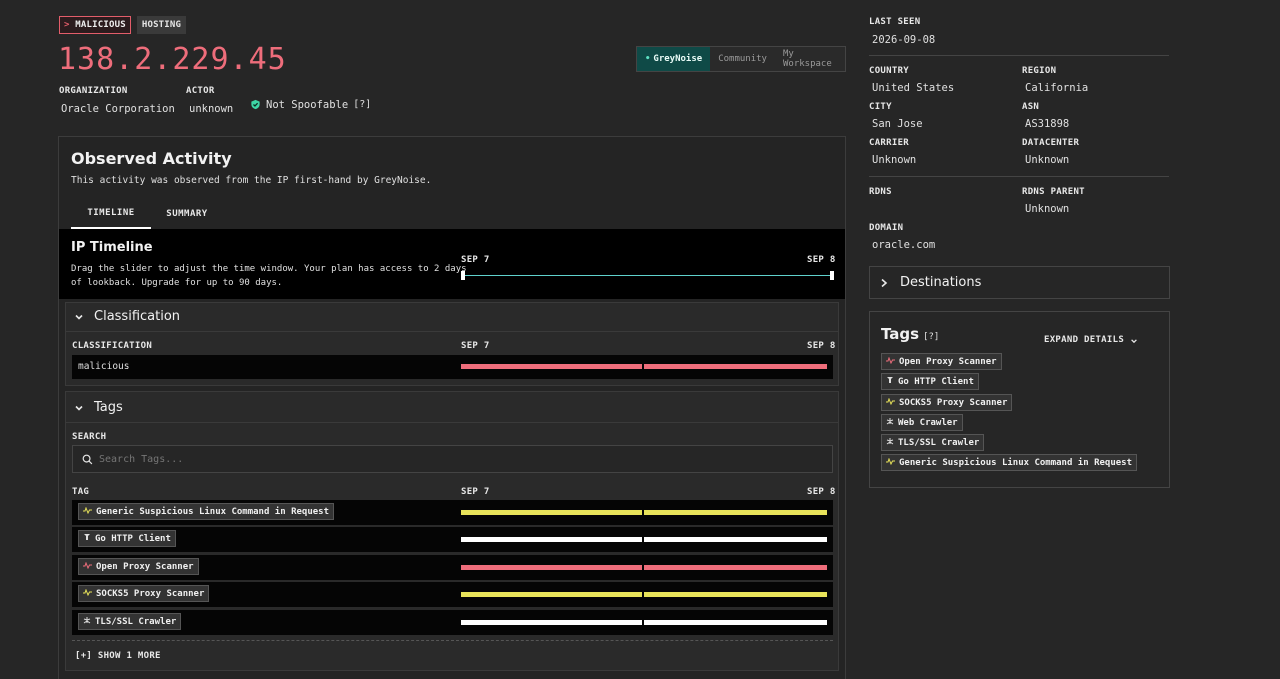 The height and width of the screenshot is (679, 1280). I want to click on tags-search-label: SEARCH, so click(89, 437).